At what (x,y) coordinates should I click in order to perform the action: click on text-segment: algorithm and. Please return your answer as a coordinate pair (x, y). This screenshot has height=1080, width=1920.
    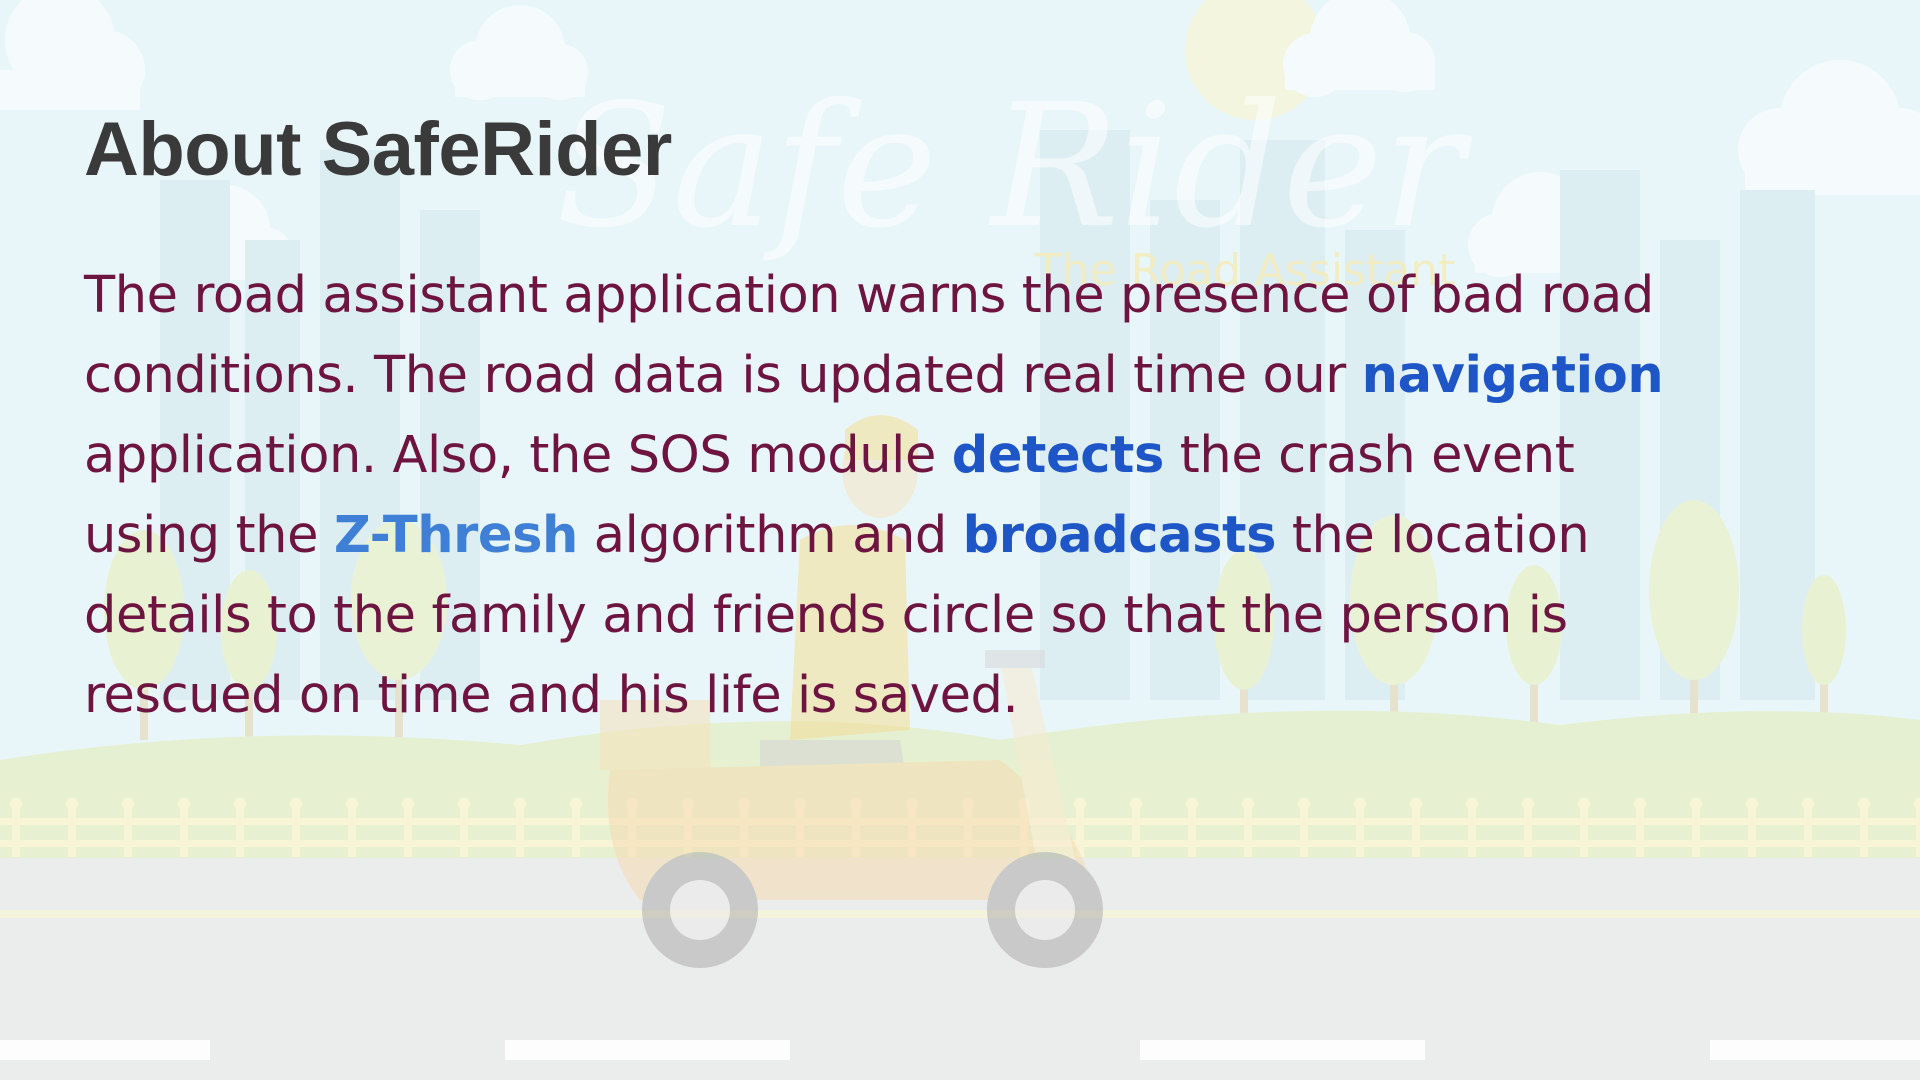
    Looking at the image, I should click on (770, 535).